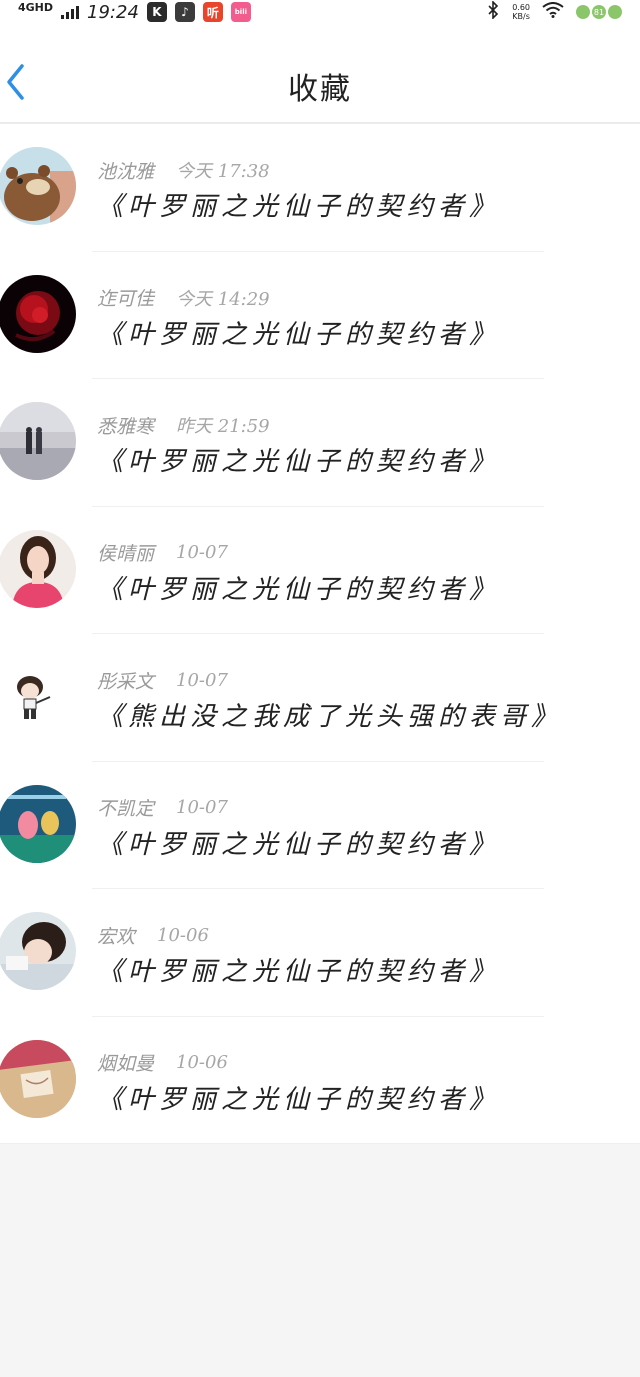  What do you see at coordinates (320, 89) in the screenshot?
I see `page-title: 收藏` at bounding box center [320, 89].